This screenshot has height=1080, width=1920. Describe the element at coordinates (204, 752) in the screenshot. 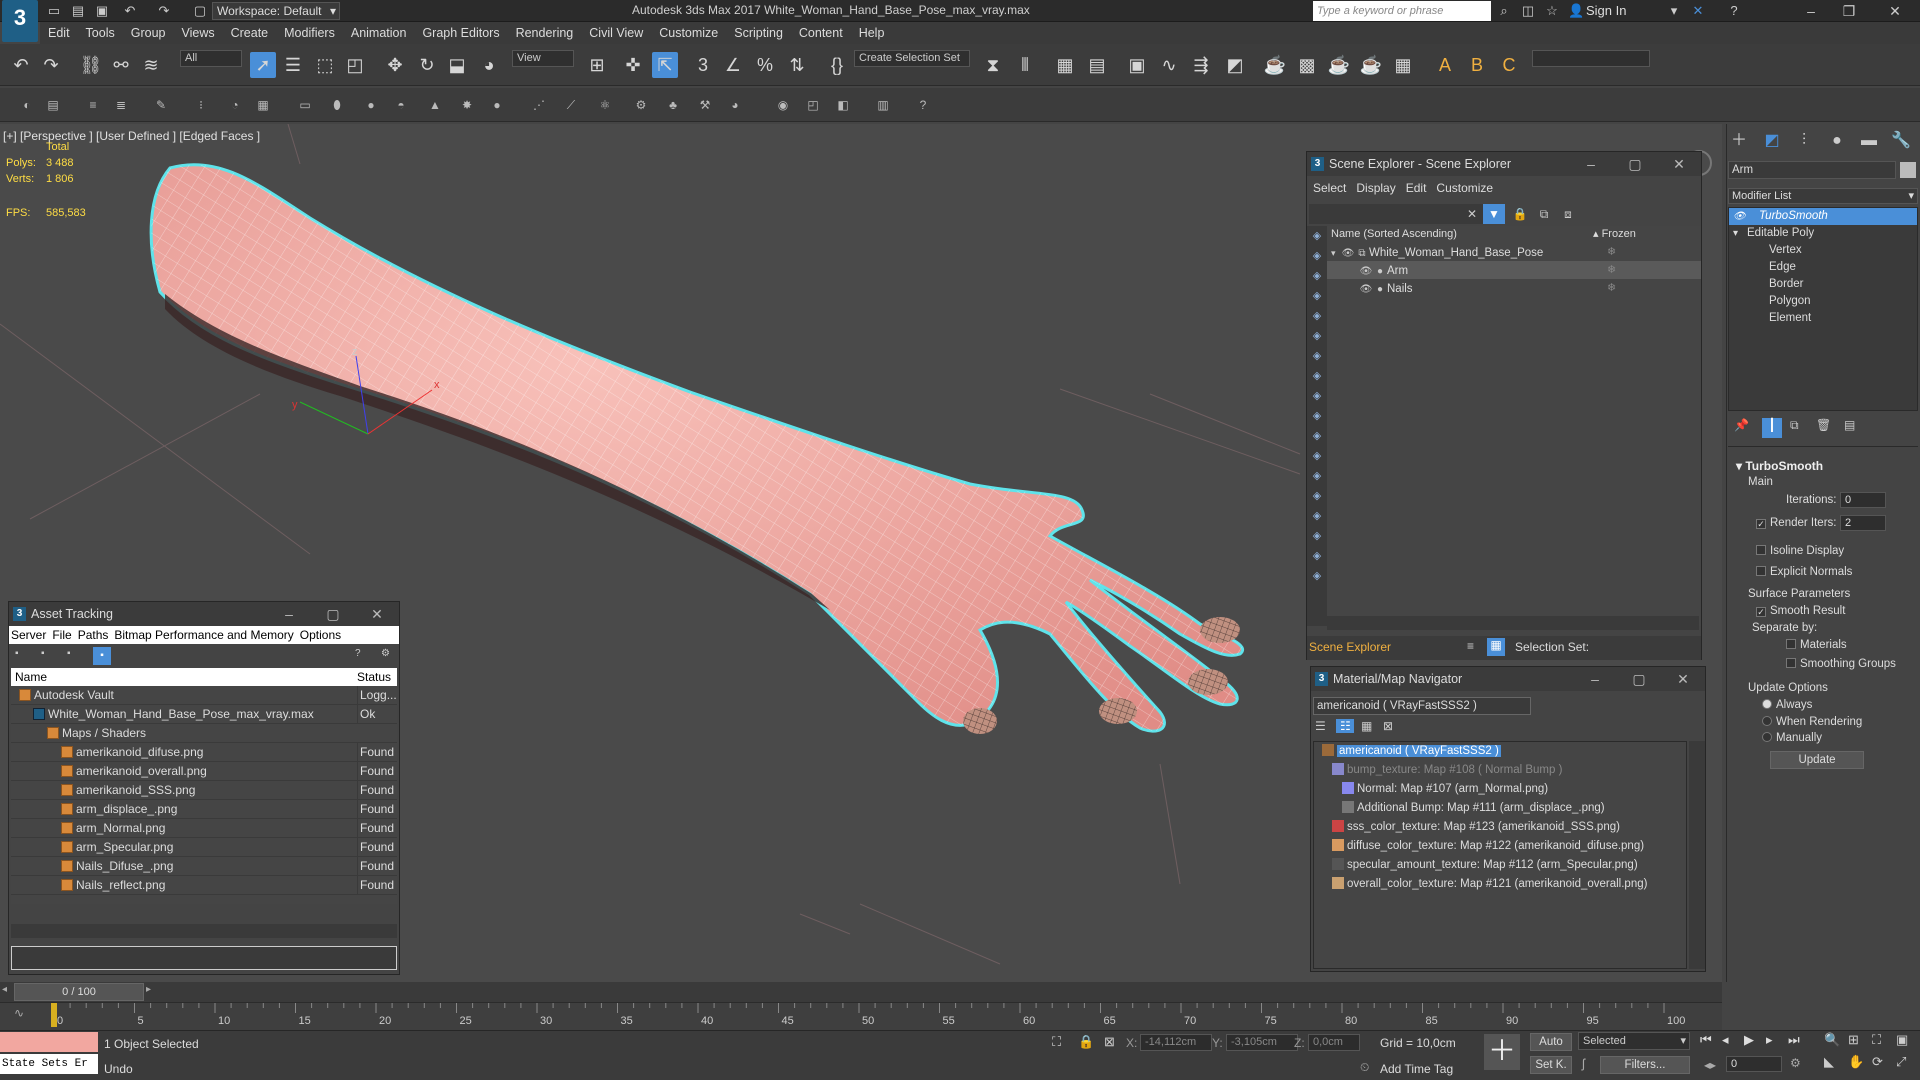

I see `asset-row: amerikanoid_difuse.png Found` at that location.